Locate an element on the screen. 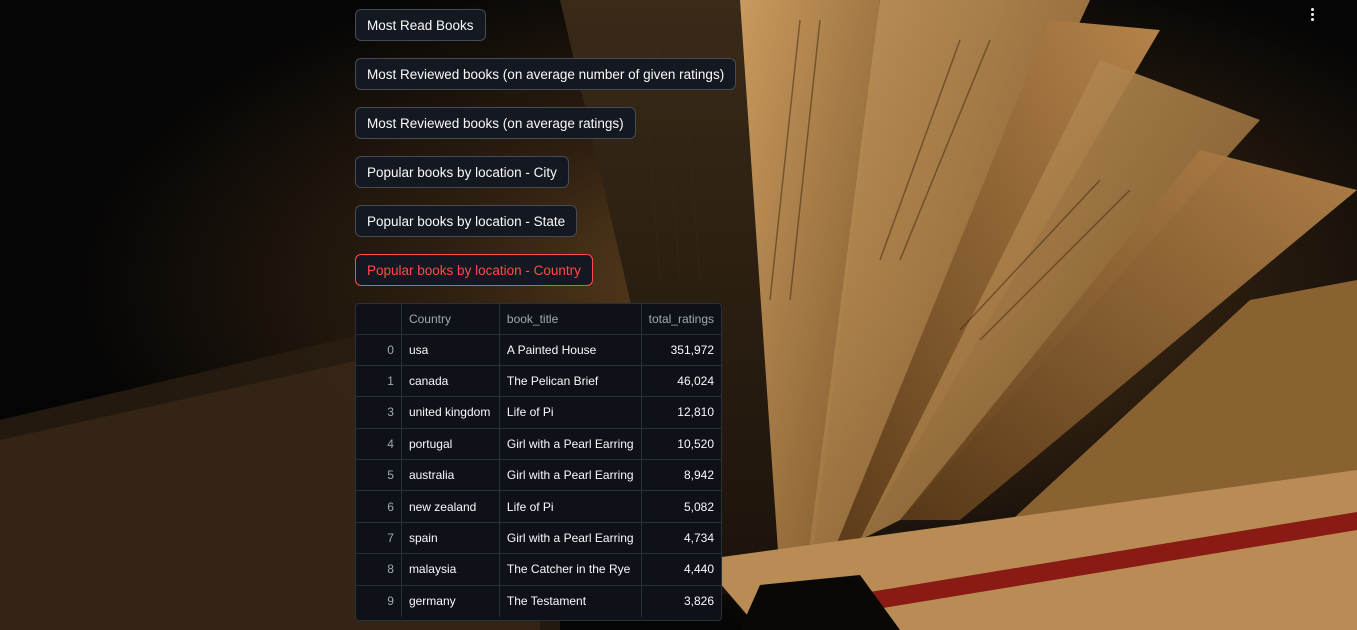 The image size is (1357, 630). row-index-cell: 3 is located at coordinates (379, 412).